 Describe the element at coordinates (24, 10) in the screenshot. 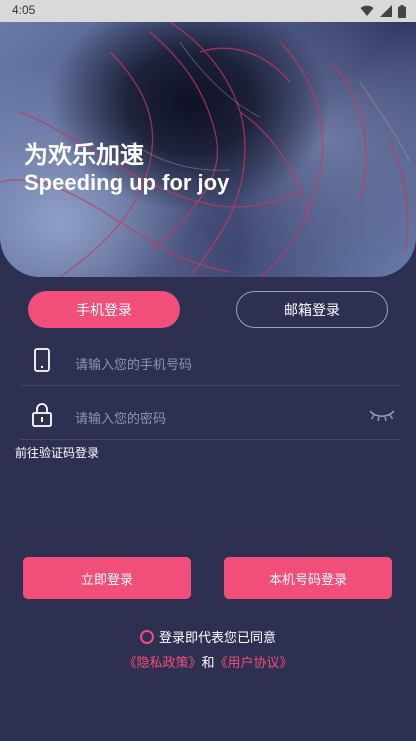

I see `status-time: 4:05` at that location.